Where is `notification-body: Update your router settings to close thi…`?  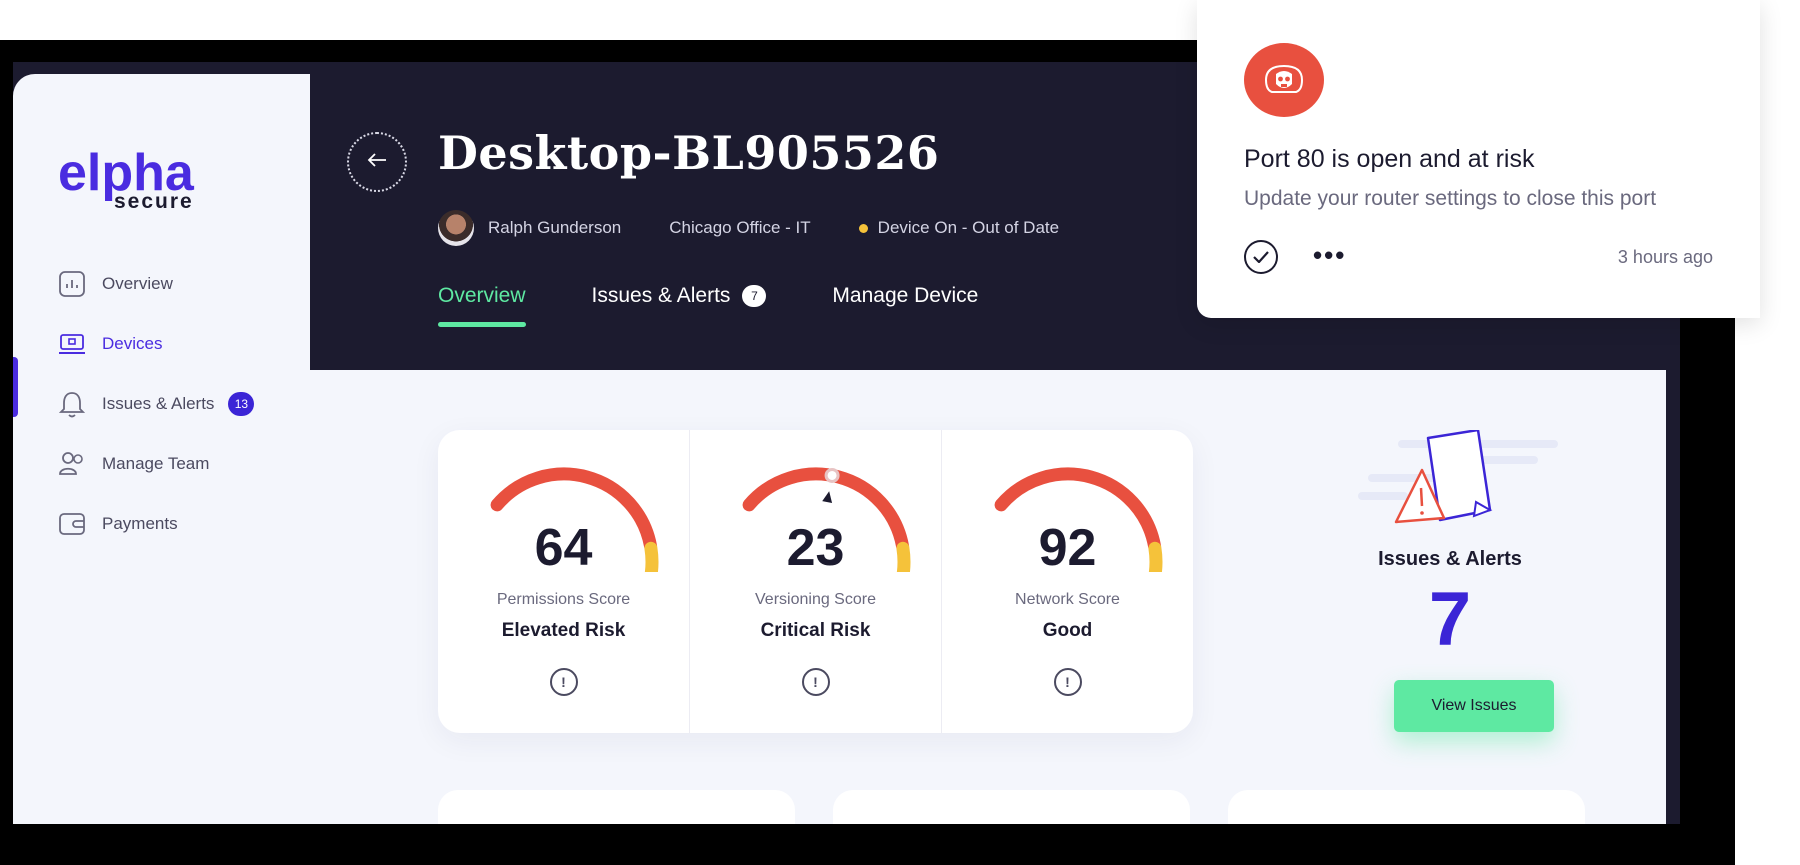 notification-body: Update your router settings to close thi… is located at coordinates (1450, 198).